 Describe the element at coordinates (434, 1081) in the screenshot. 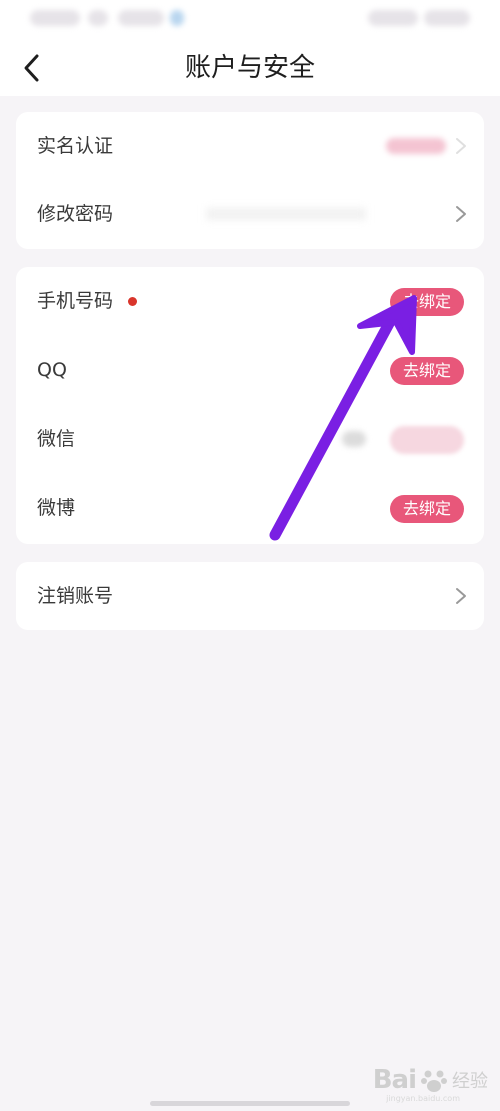

I see `paw-icon` at that location.